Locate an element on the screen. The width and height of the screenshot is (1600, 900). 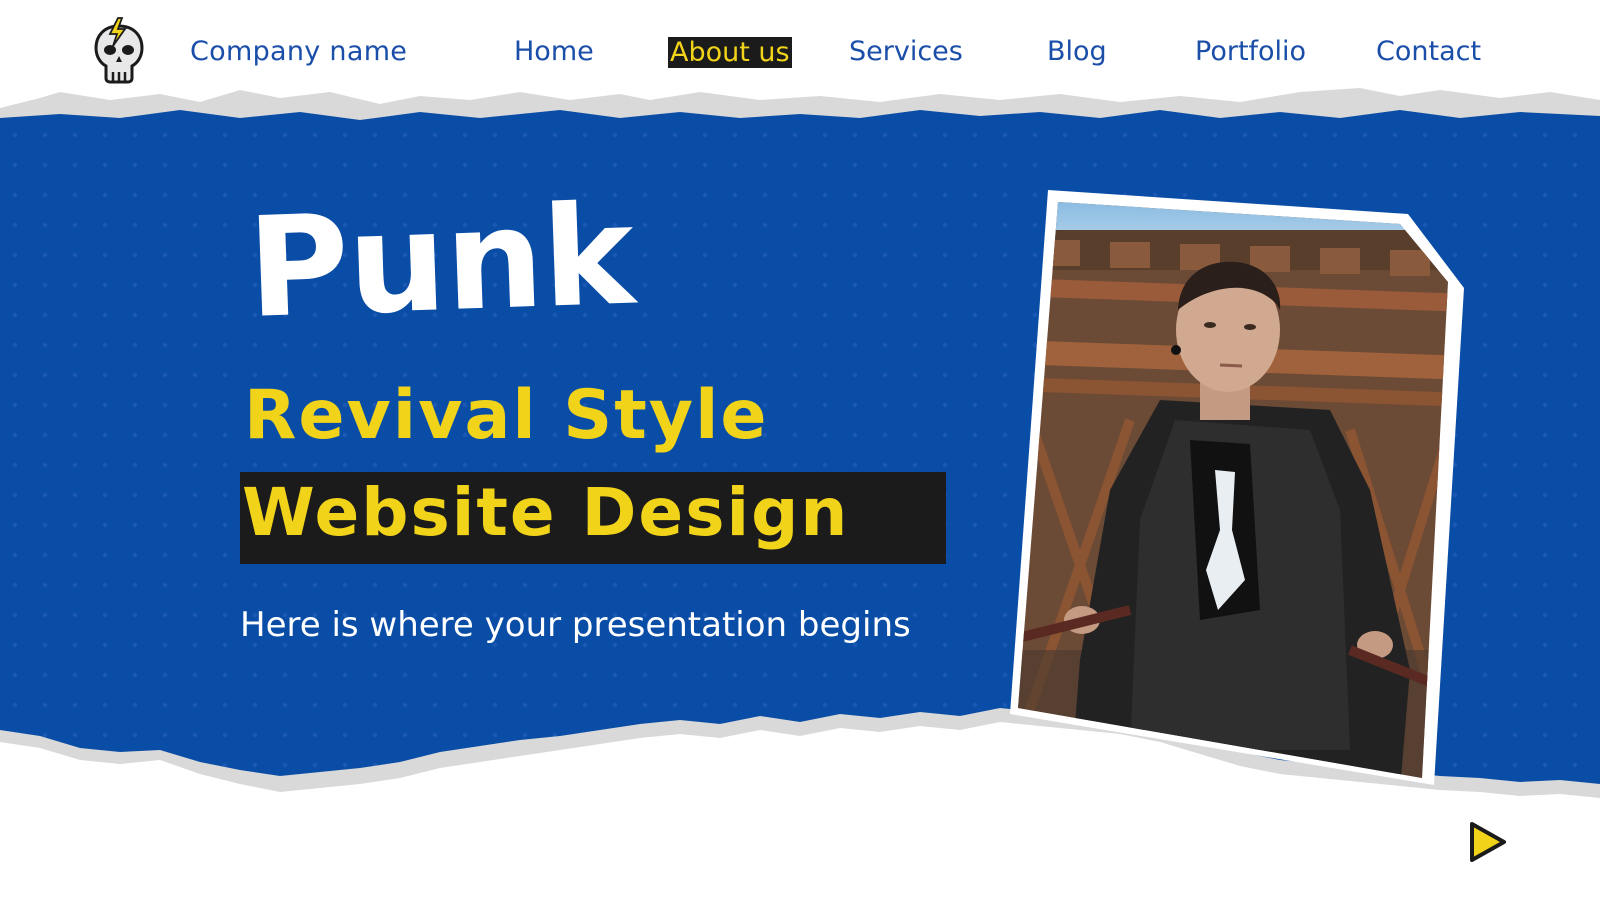
nav-about-us: About us is located at coordinates (730, 52).